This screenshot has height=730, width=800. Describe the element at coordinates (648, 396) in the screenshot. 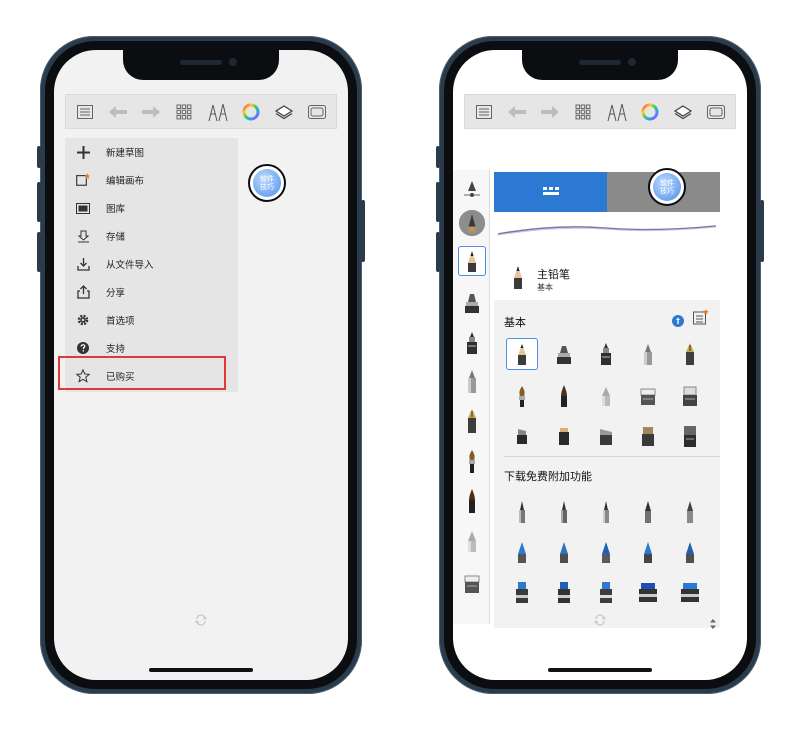

I see `brush-cell-eraser-soft` at that location.